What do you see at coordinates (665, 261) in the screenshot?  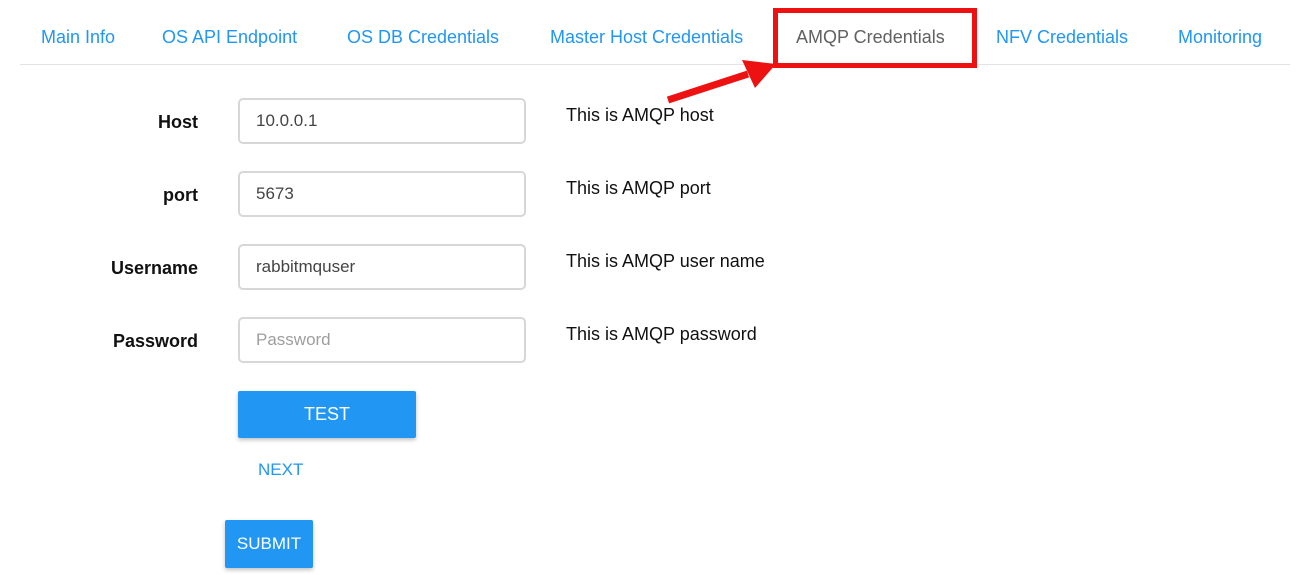 I see `username-help-text: This is AMQP user name` at bounding box center [665, 261].